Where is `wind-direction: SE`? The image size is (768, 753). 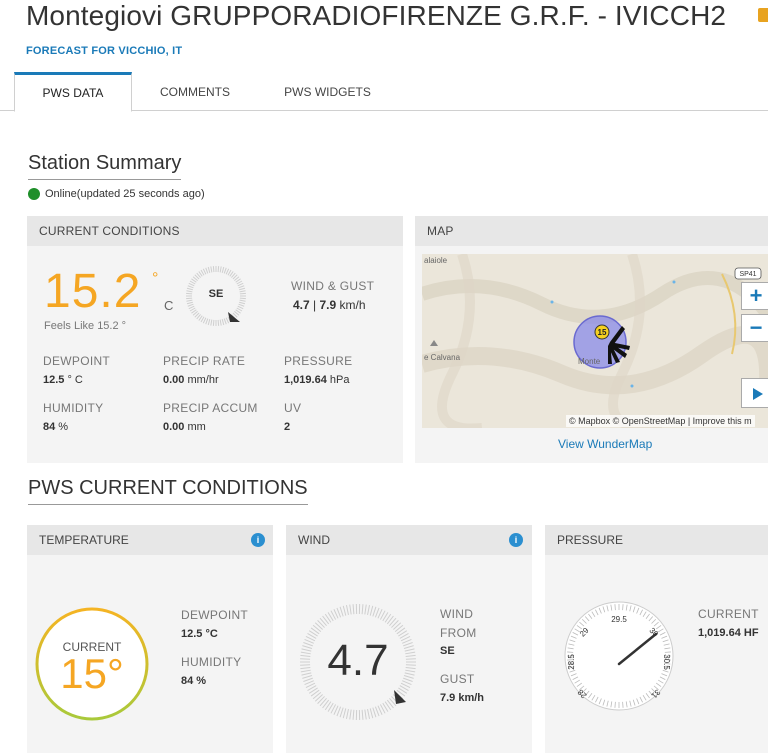 wind-direction: SE is located at coordinates (216, 294).